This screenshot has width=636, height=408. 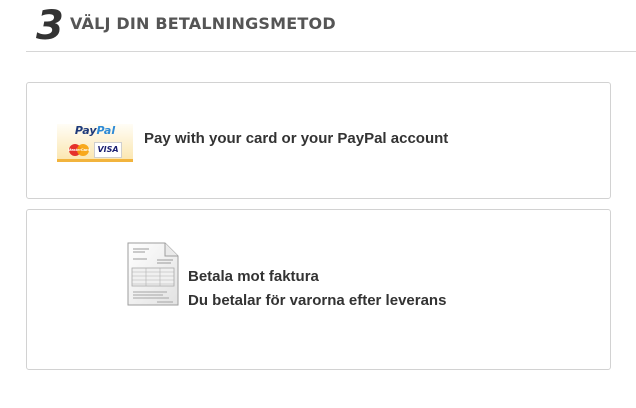 What do you see at coordinates (108, 150) in the screenshot?
I see `visa-icon: VISA` at bounding box center [108, 150].